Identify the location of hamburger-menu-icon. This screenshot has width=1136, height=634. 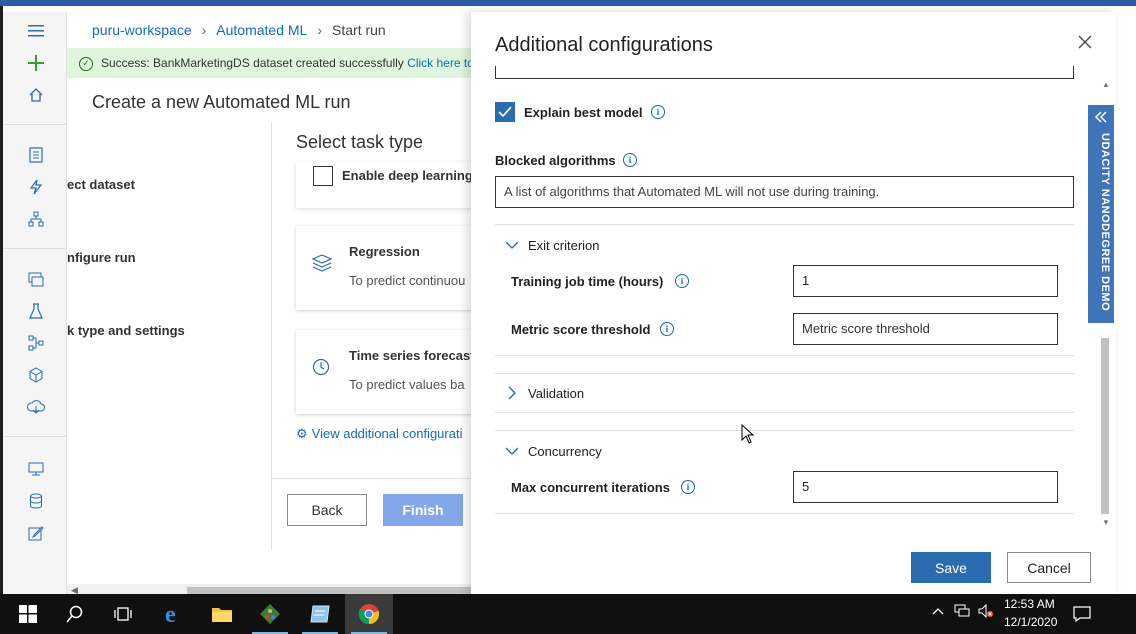
(36, 31).